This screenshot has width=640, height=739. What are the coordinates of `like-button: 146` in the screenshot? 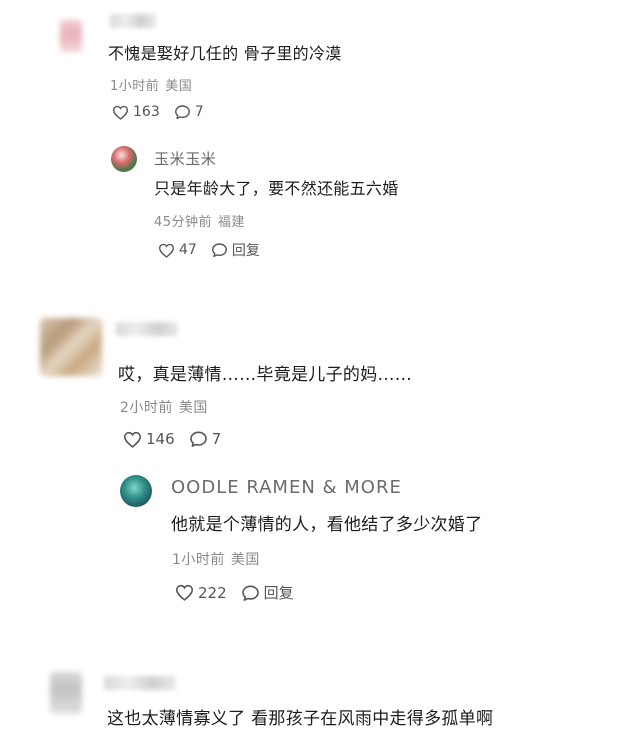 It's located at (149, 439).